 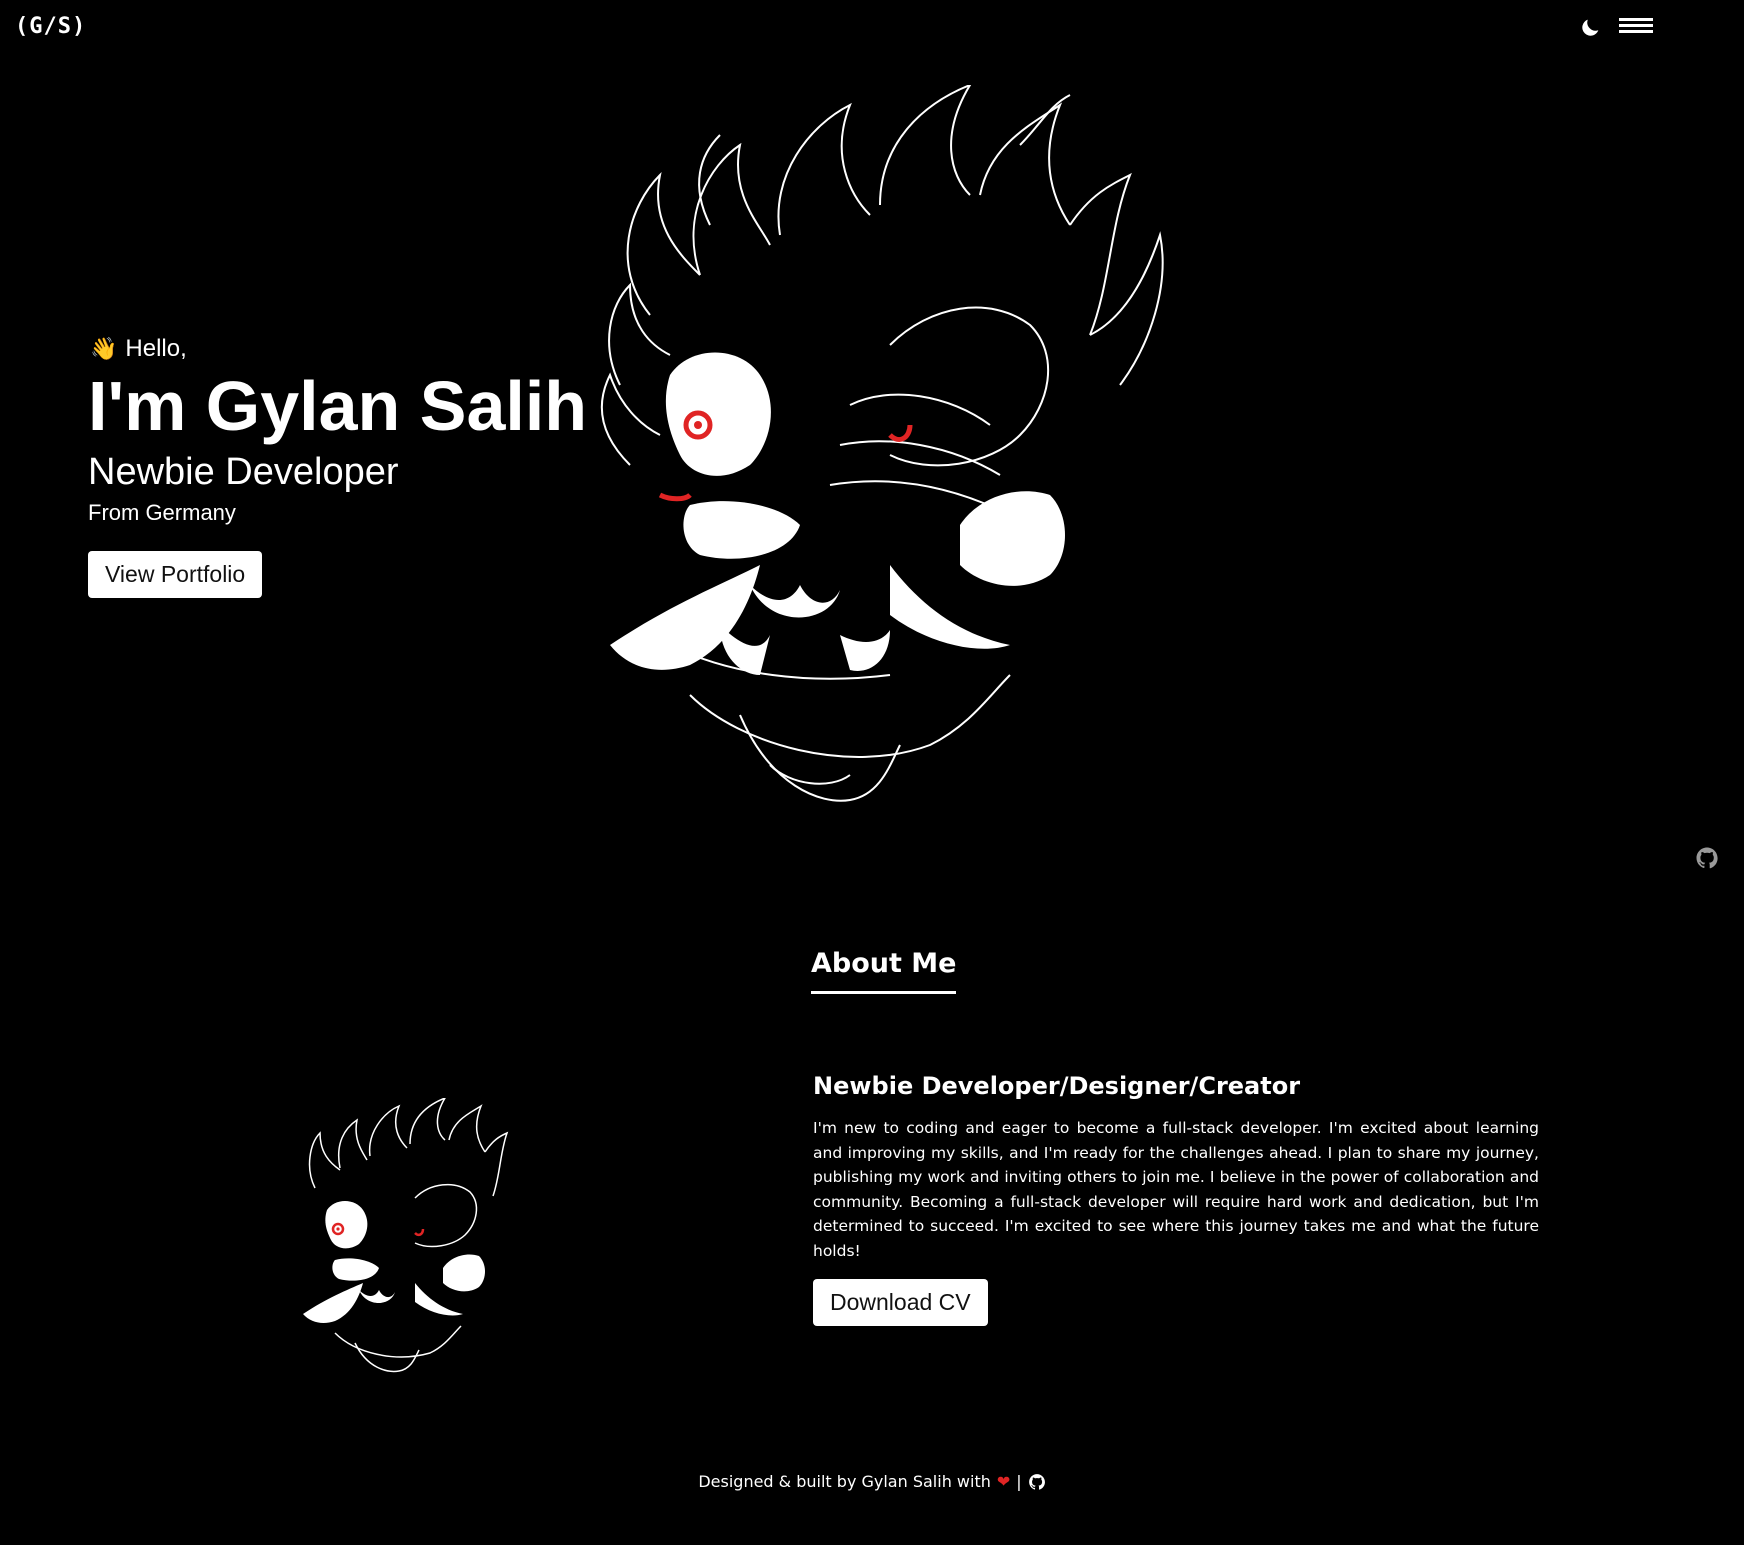 What do you see at coordinates (104, 348) in the screenshot?
I see `waving-hand-icon: 👋` at bounding box center [104, 348].